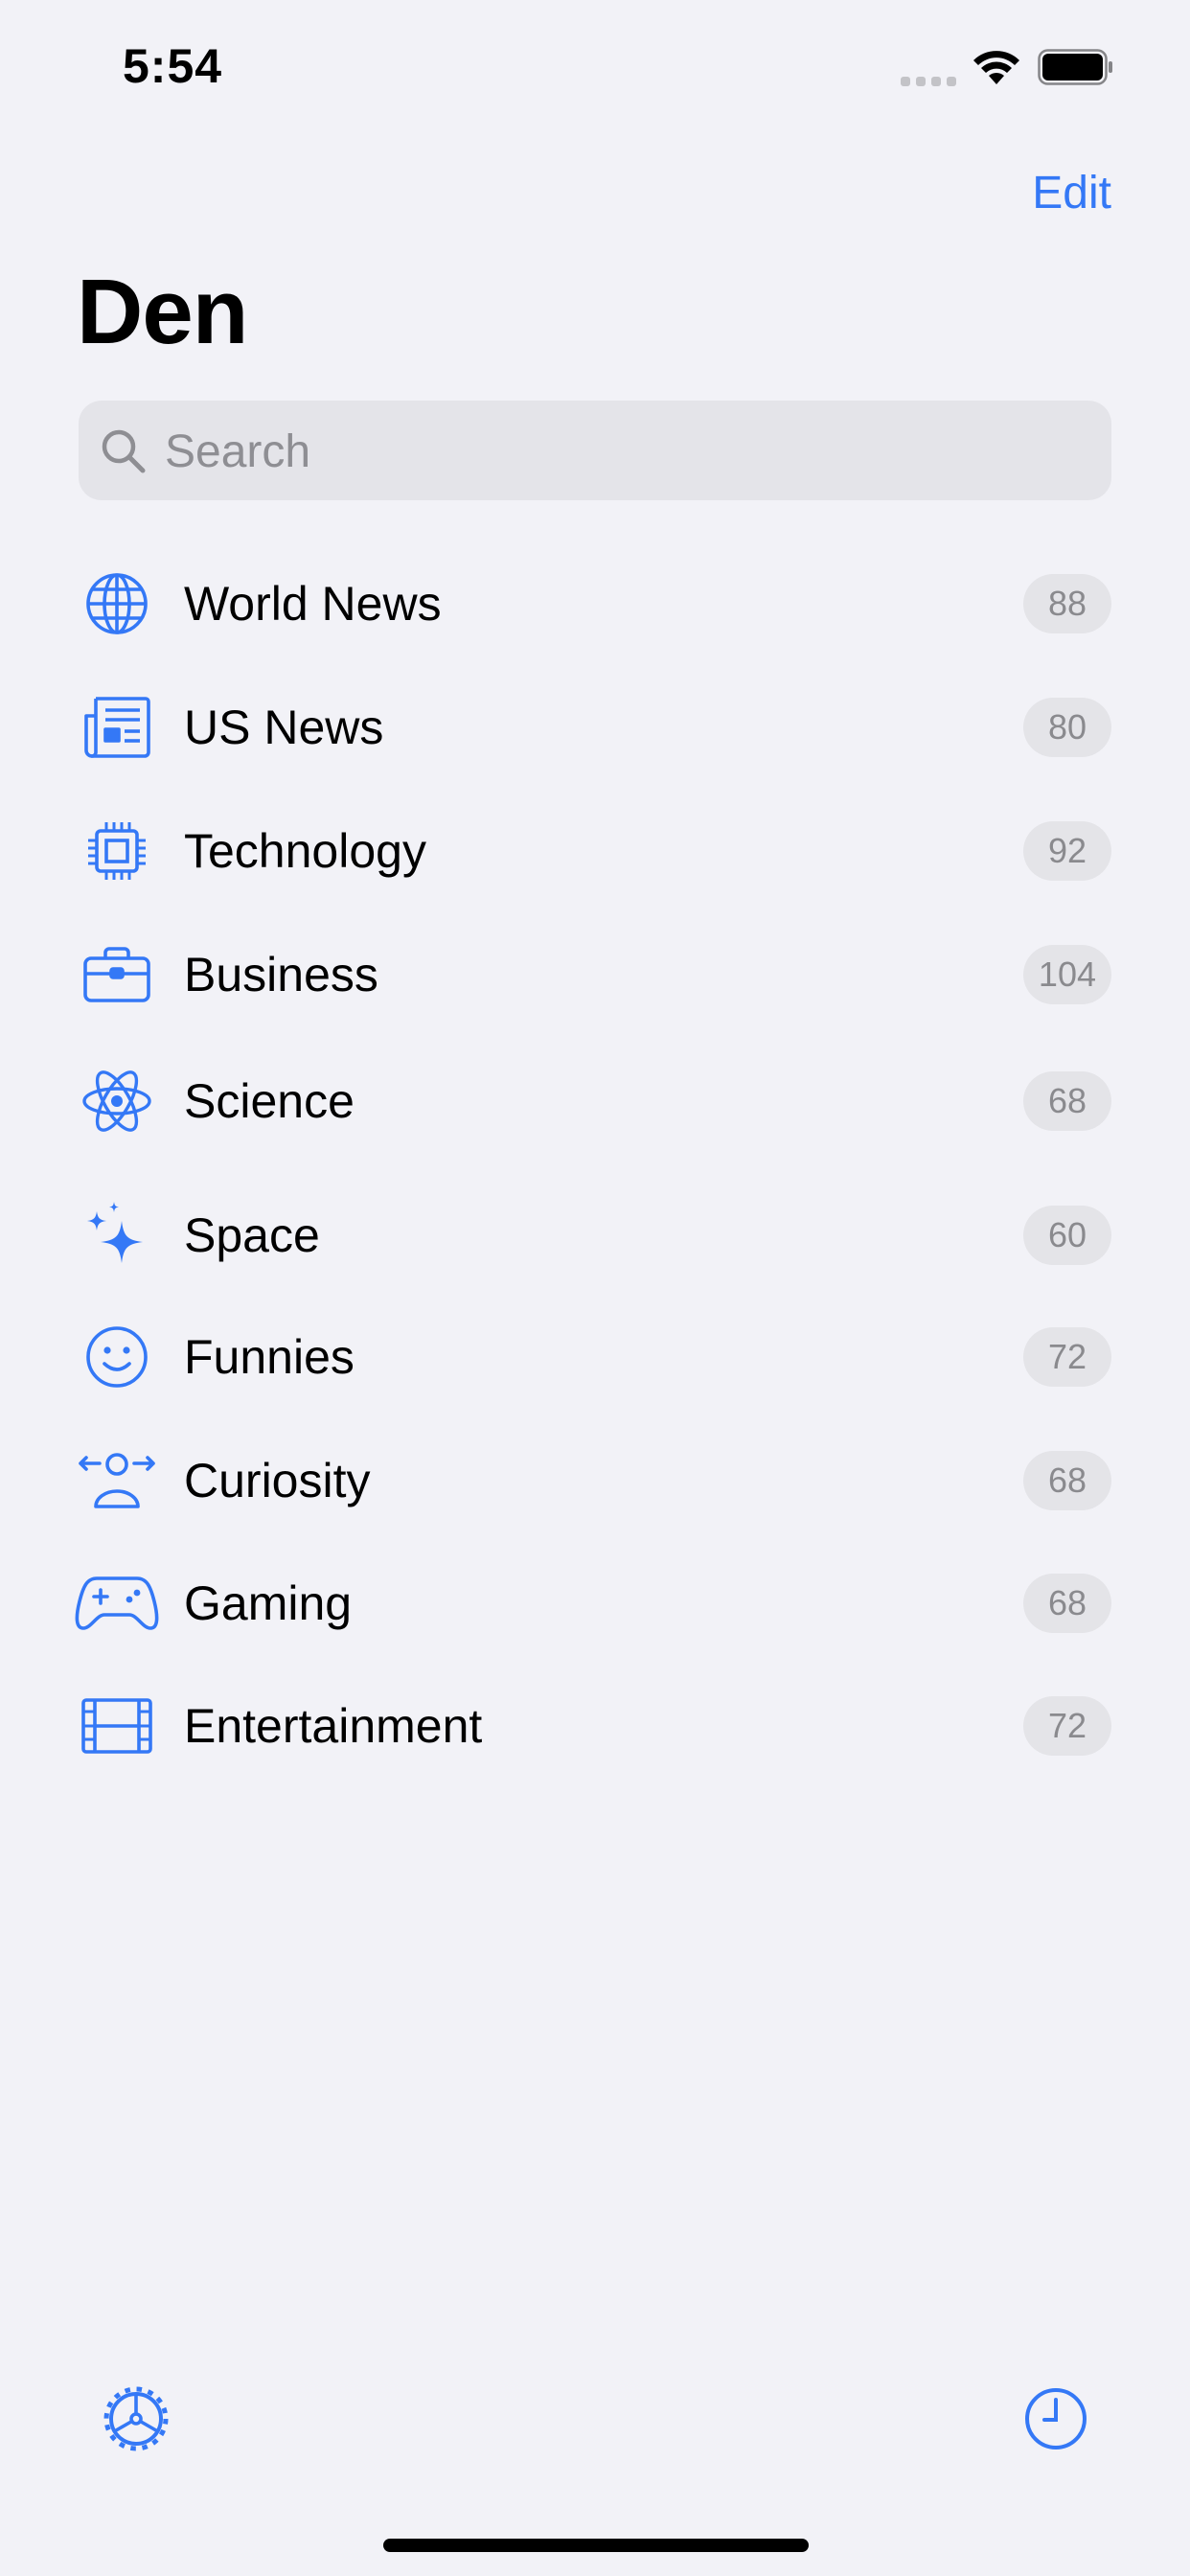 This screenshot has width=1190, height=2576. I want to click on battery-icon, so click(1075, 67).